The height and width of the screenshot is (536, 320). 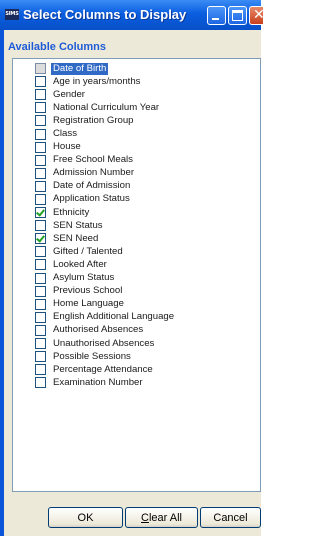 I want to click on column-list-item: Date of Birth, so click(x=137, y=68).